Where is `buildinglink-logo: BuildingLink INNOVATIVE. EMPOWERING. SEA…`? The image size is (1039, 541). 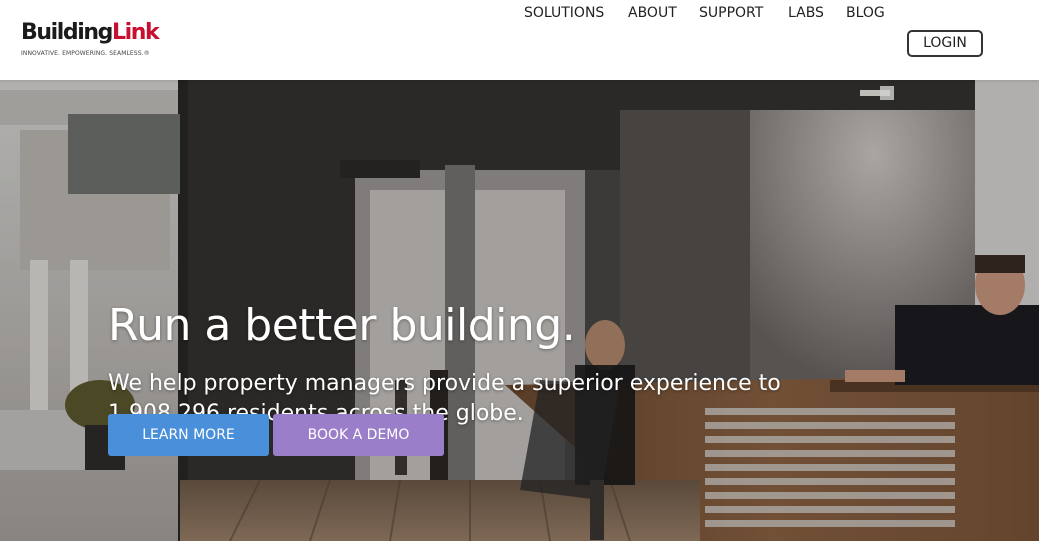
buildinglink-logo: BuildingLink INNOVATIVE. EMPOWERING. SEA… is located at coordinates (90, 38).